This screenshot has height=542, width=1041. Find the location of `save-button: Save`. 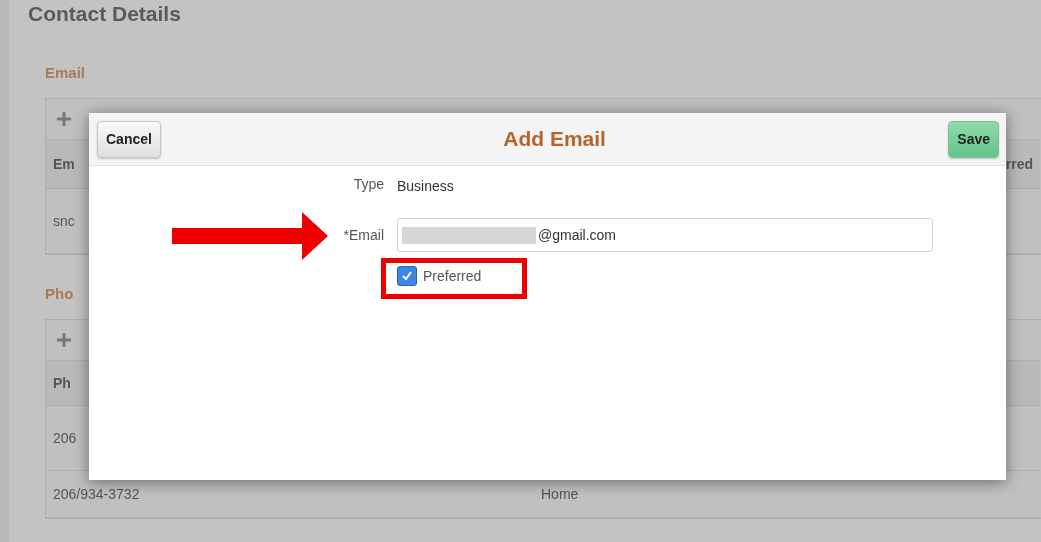

save-button: Save is located at coordinates (973, 139).